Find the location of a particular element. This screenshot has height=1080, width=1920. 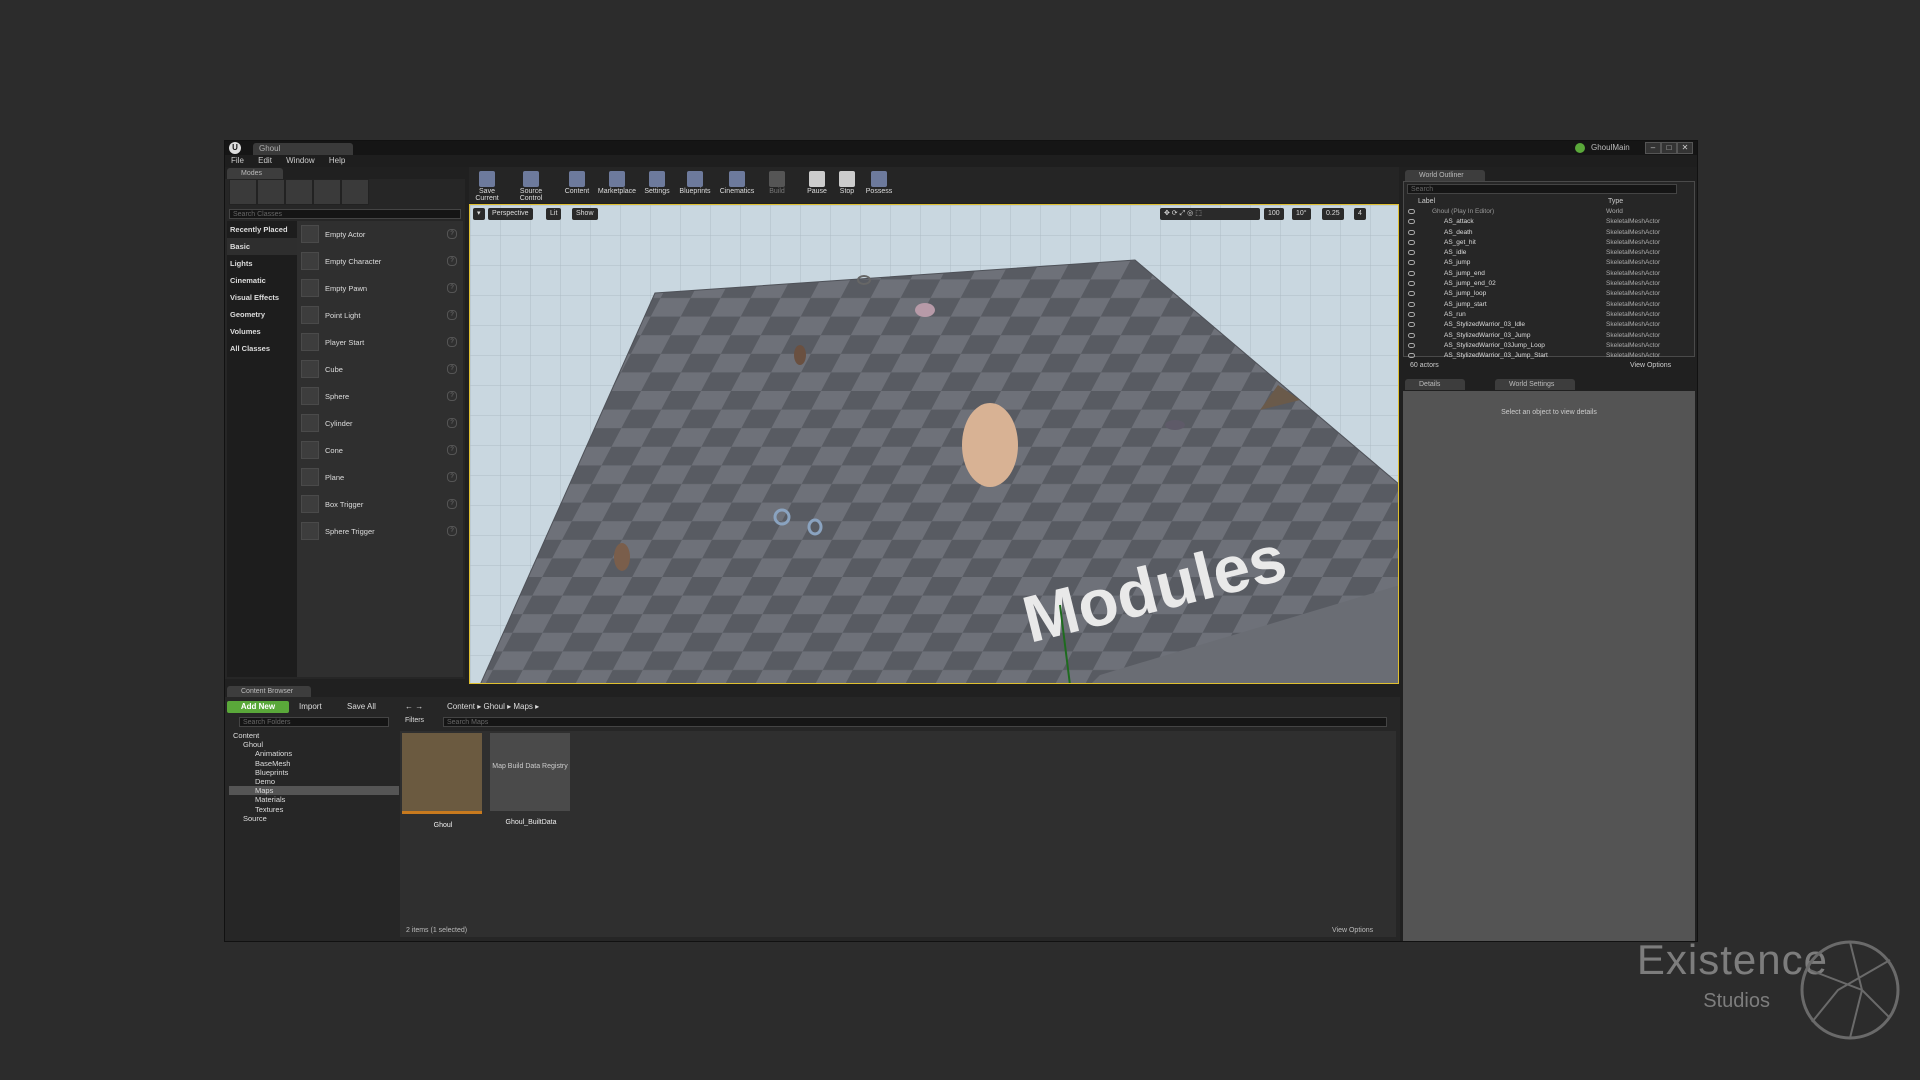

possess-button: Possess is located at coordinates (879, 185).